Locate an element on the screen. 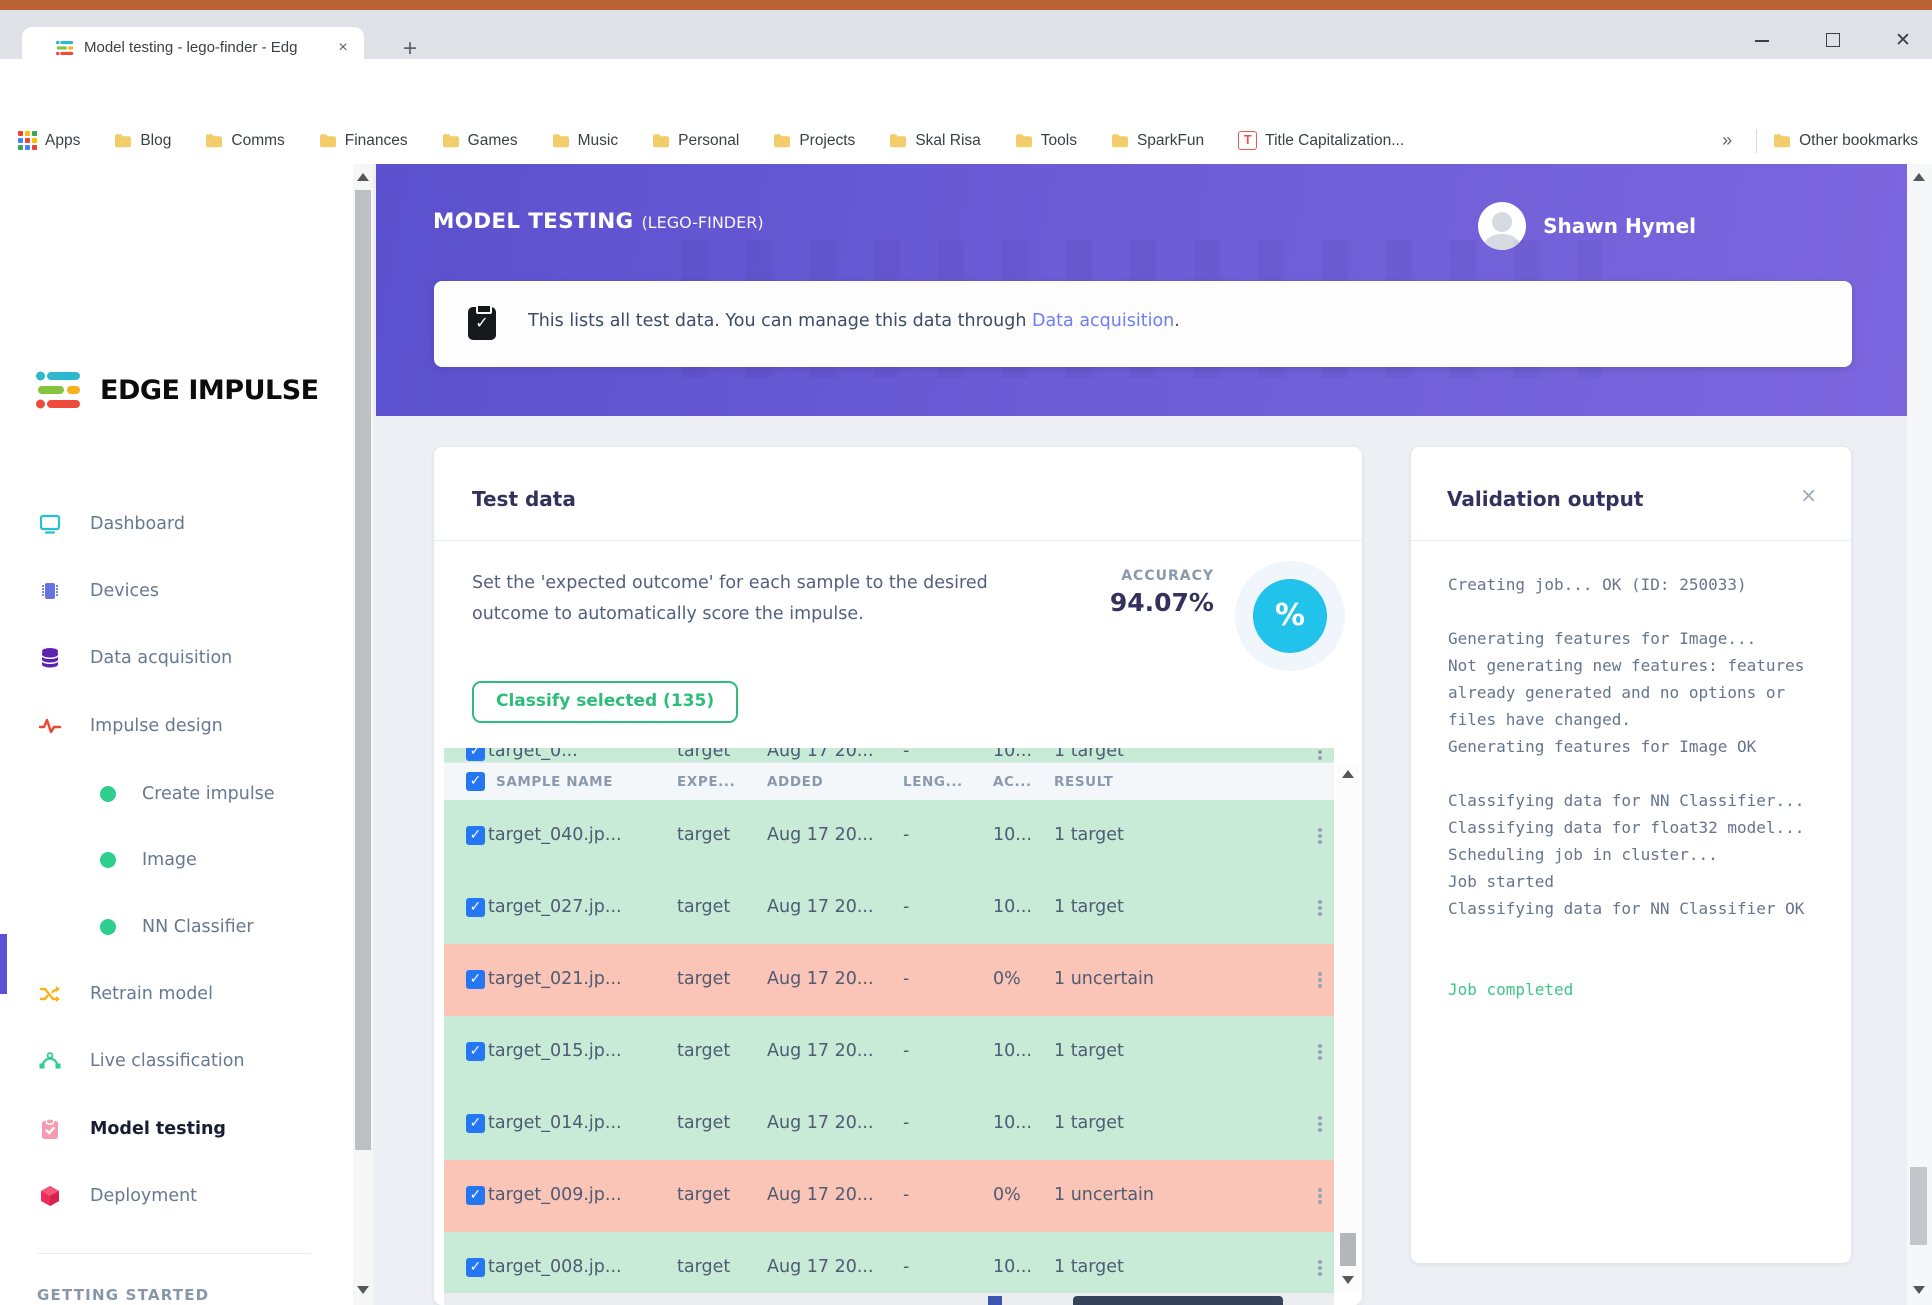 Image resolution: width=1932 pixels, height=1305 pixels. edge-impulse-logo: EDGE IMPULSE is located at coordinates (177, 390).